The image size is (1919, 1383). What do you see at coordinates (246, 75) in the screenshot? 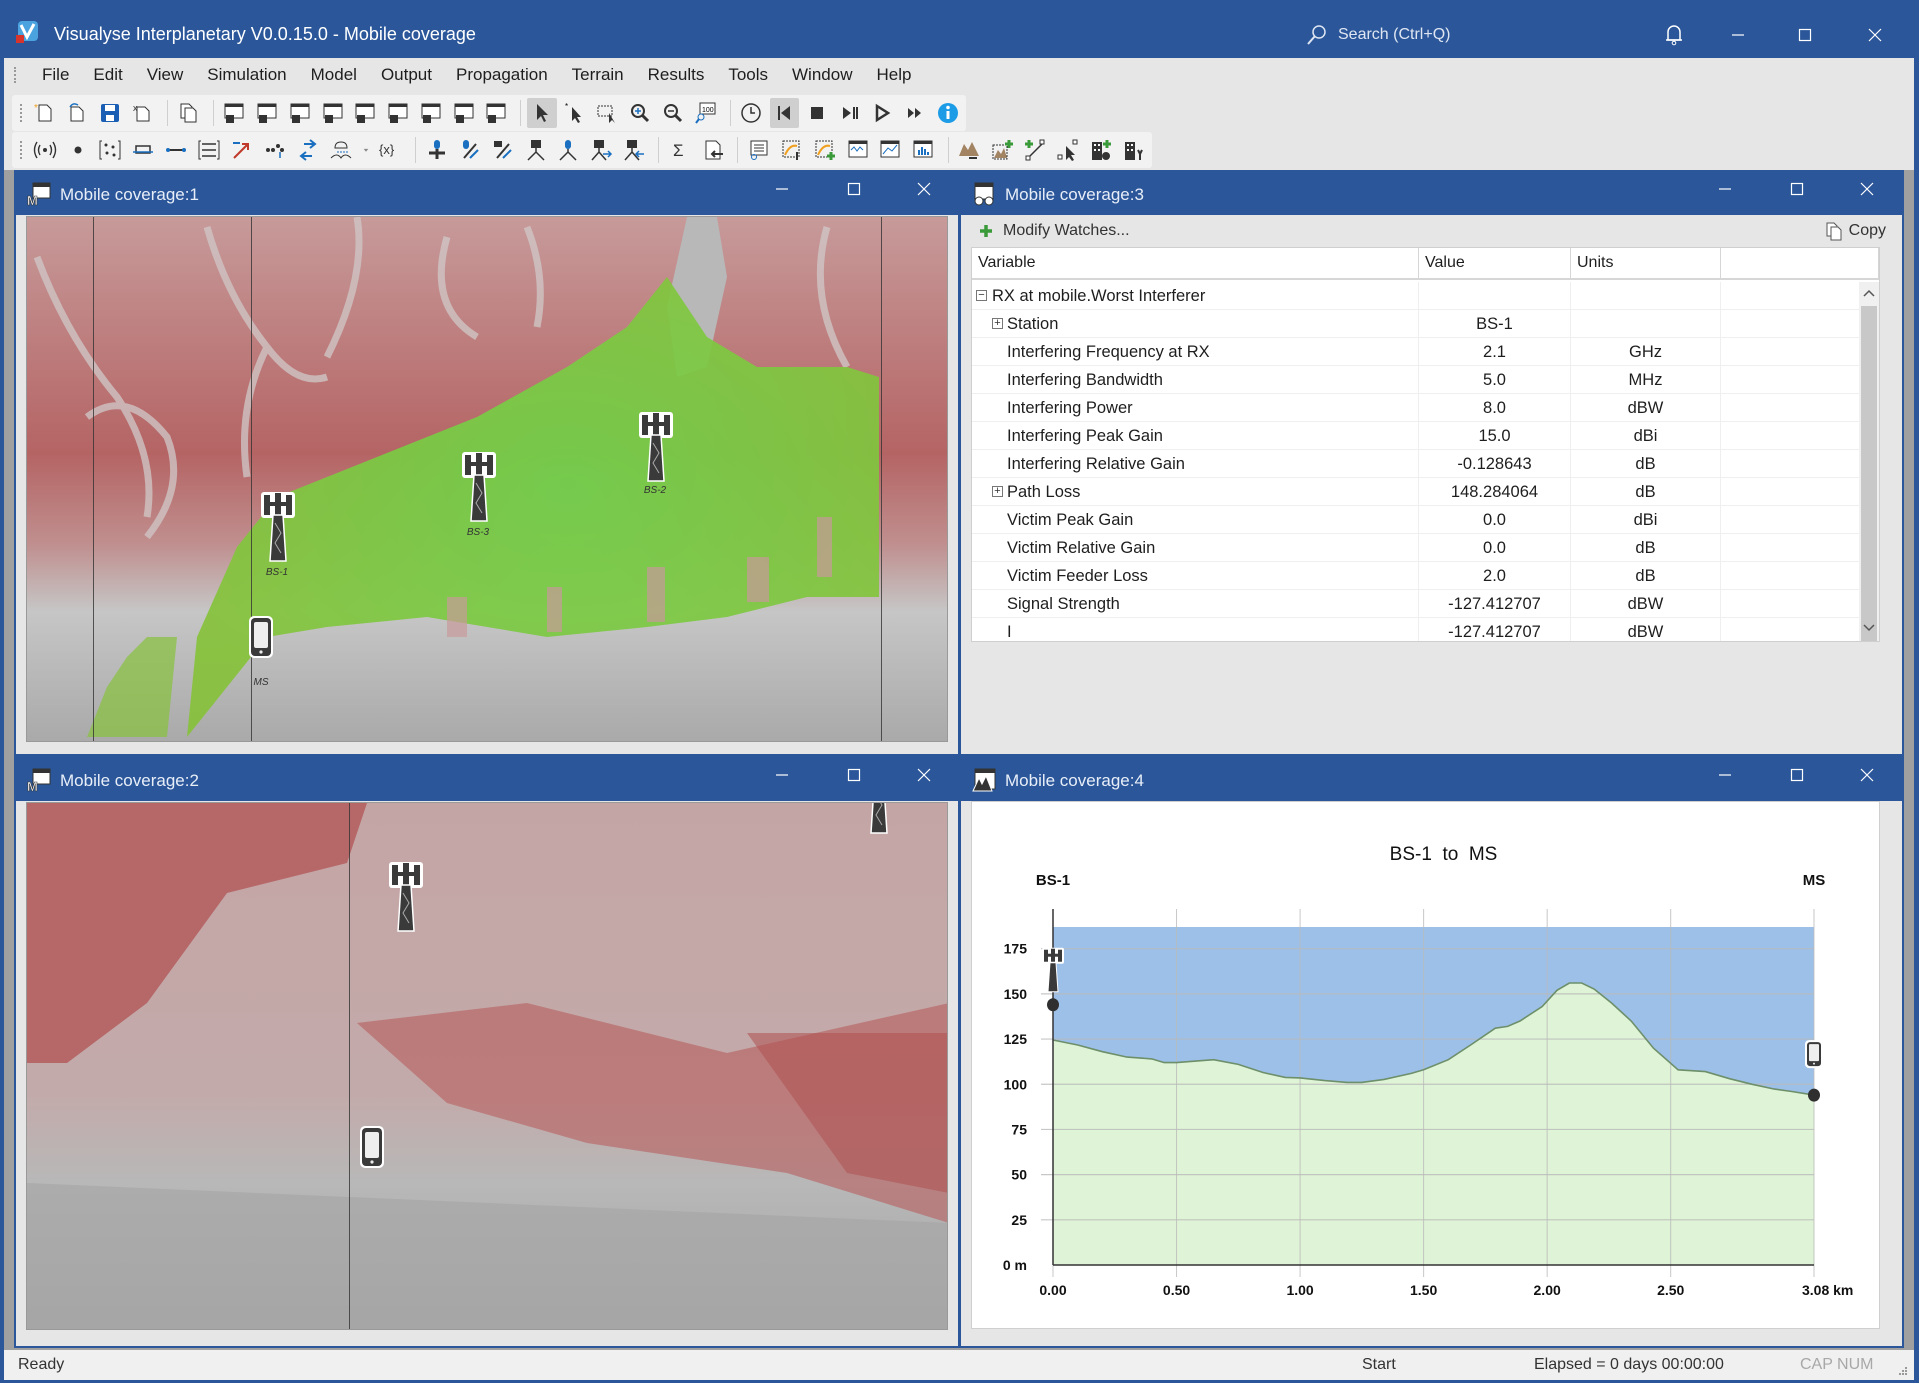
I see `menu-simulation: Simulation` at bounding box center [246, 75].